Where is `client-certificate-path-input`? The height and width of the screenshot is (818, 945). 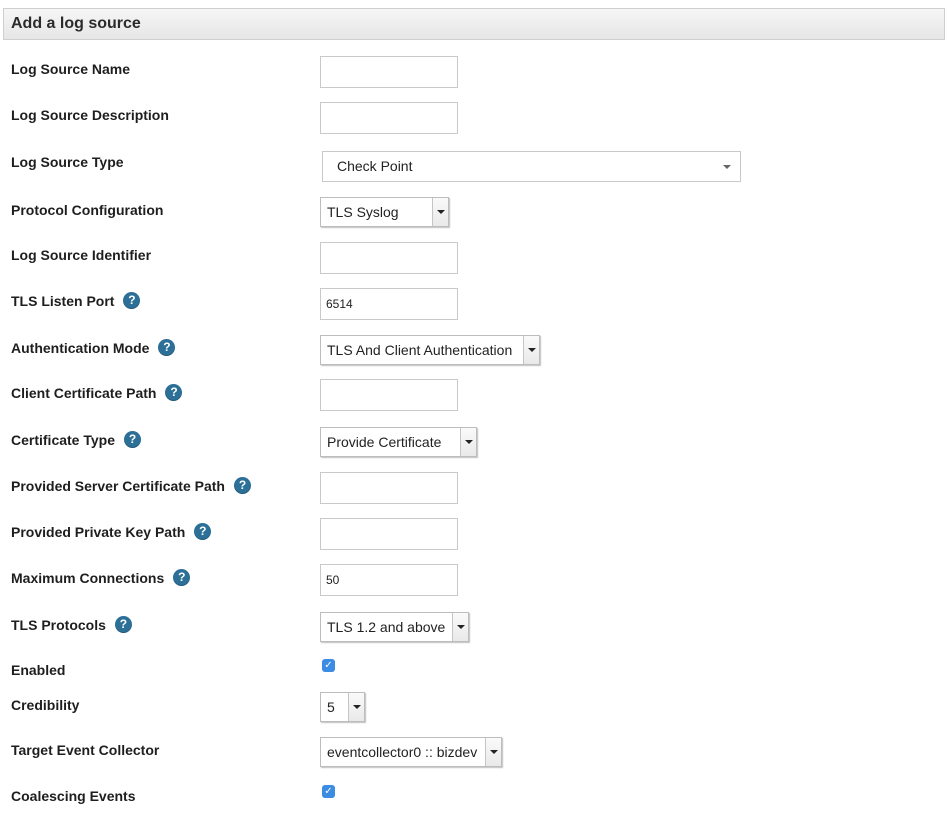
client-certificate-path-input is located at coordinates (389, 395).